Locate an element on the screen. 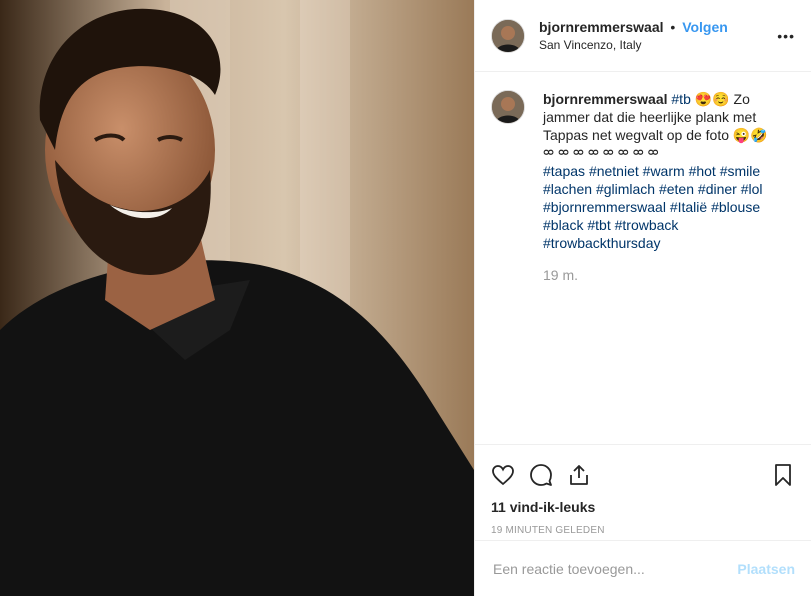  hashtag-tb: #tb is located at coordinates (680, 99).